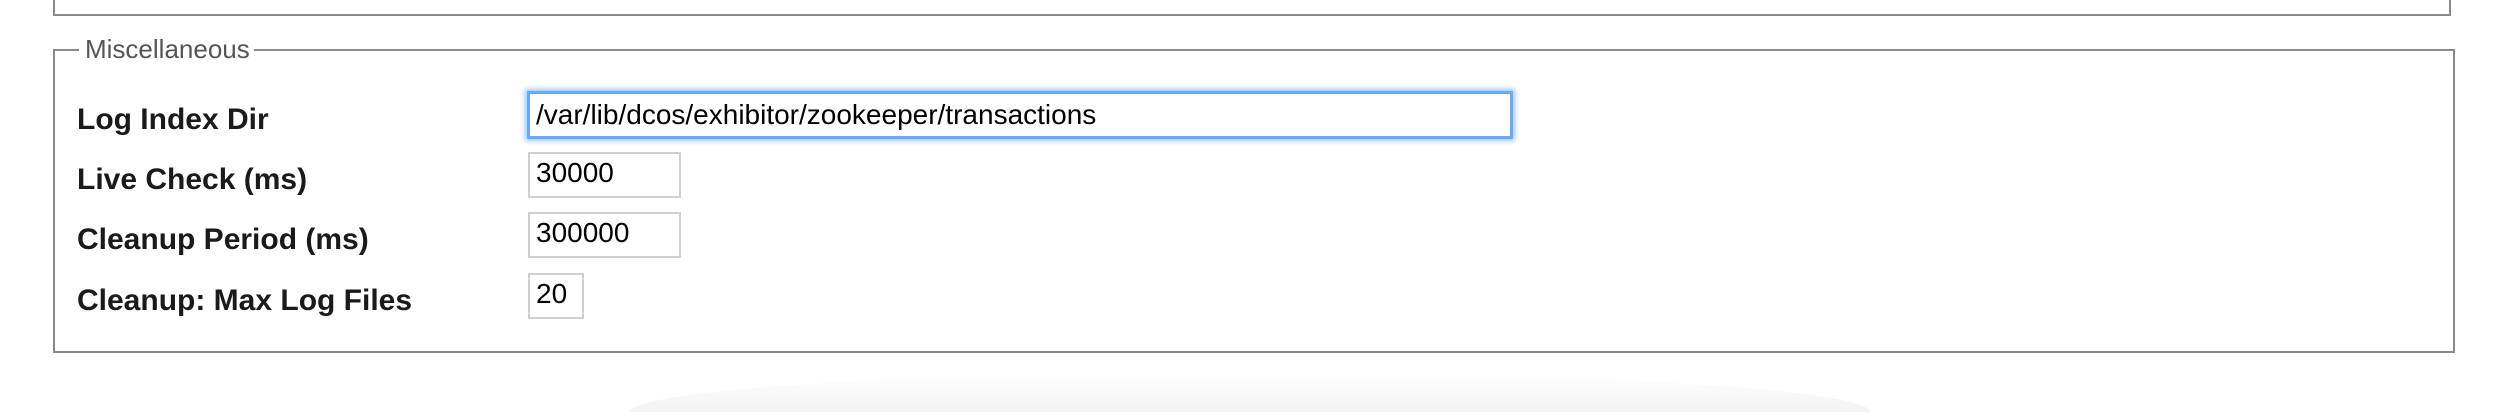  What do you see at coordinates (1252, 8) in the screenshot?
I see `previous-fieldset-border` at bounding box center [1252, 8].